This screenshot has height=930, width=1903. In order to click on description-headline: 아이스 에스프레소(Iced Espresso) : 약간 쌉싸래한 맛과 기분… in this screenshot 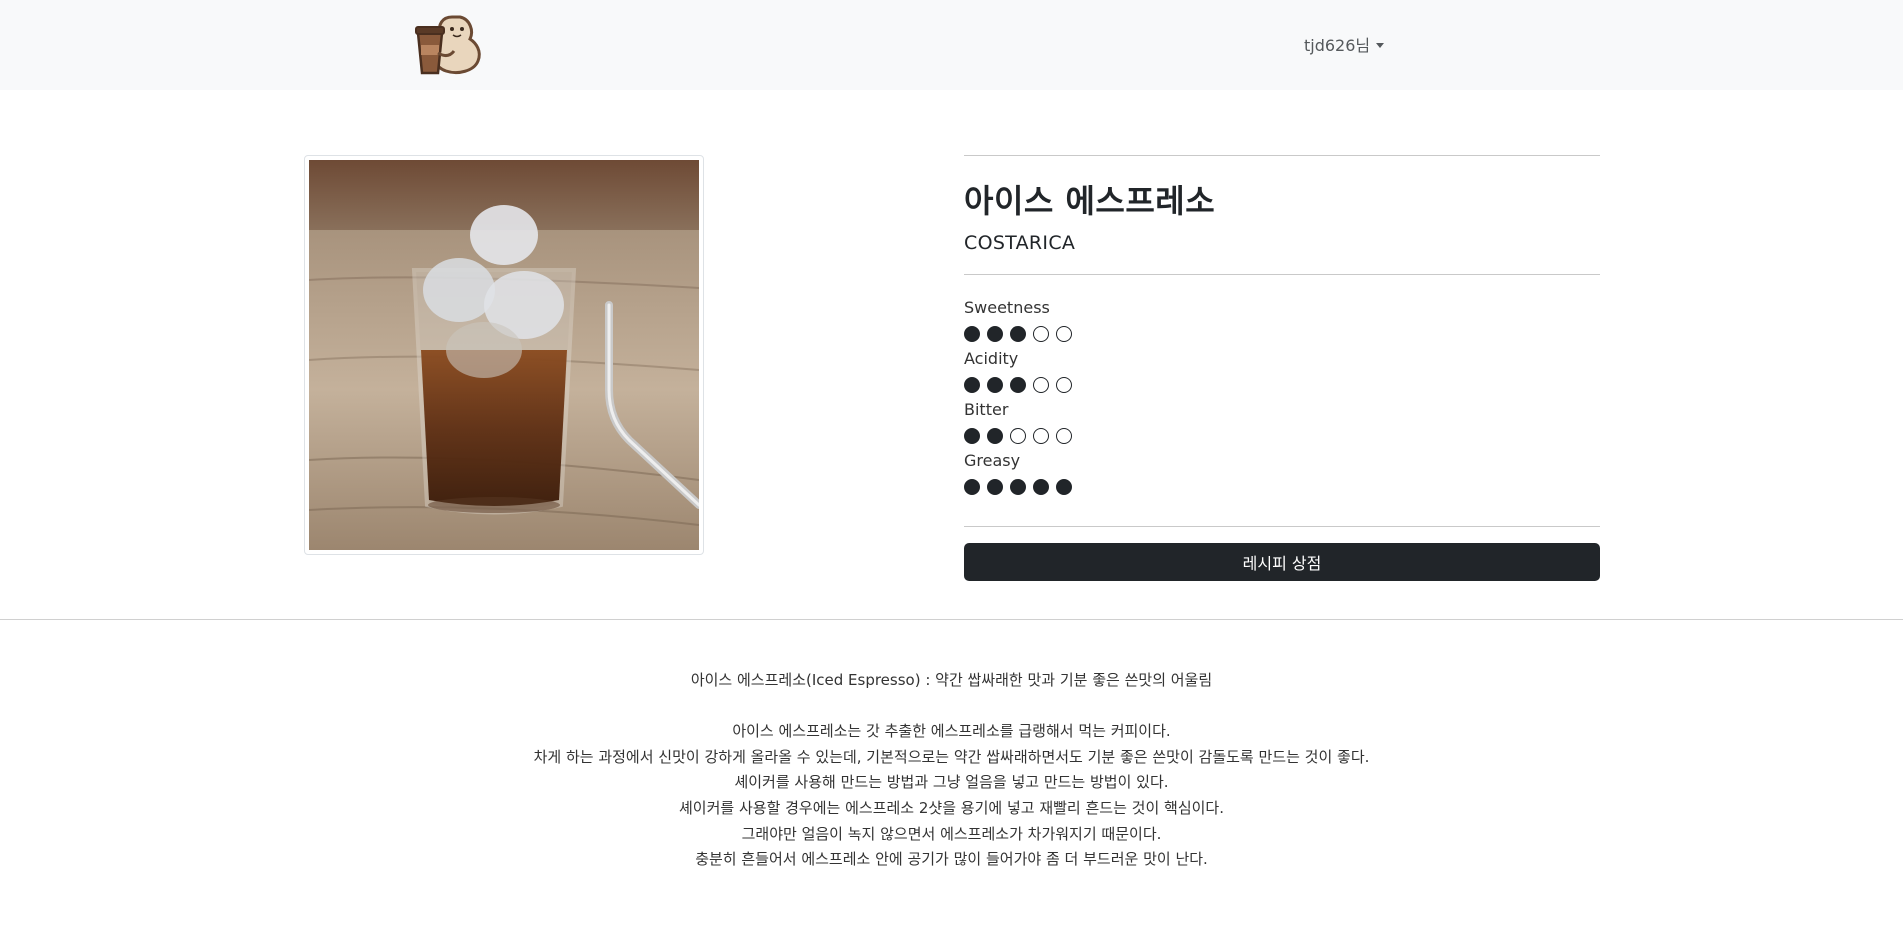, I will do `click(951, 680)`.